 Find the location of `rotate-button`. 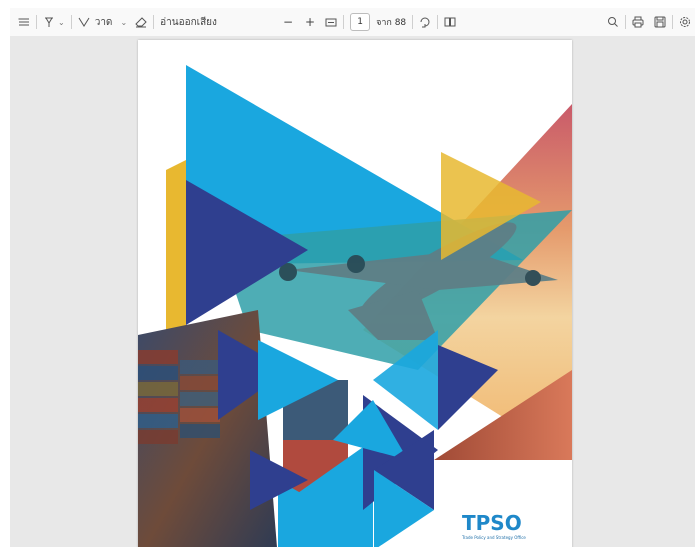

rotate-button is located at coordinates (425, 22).